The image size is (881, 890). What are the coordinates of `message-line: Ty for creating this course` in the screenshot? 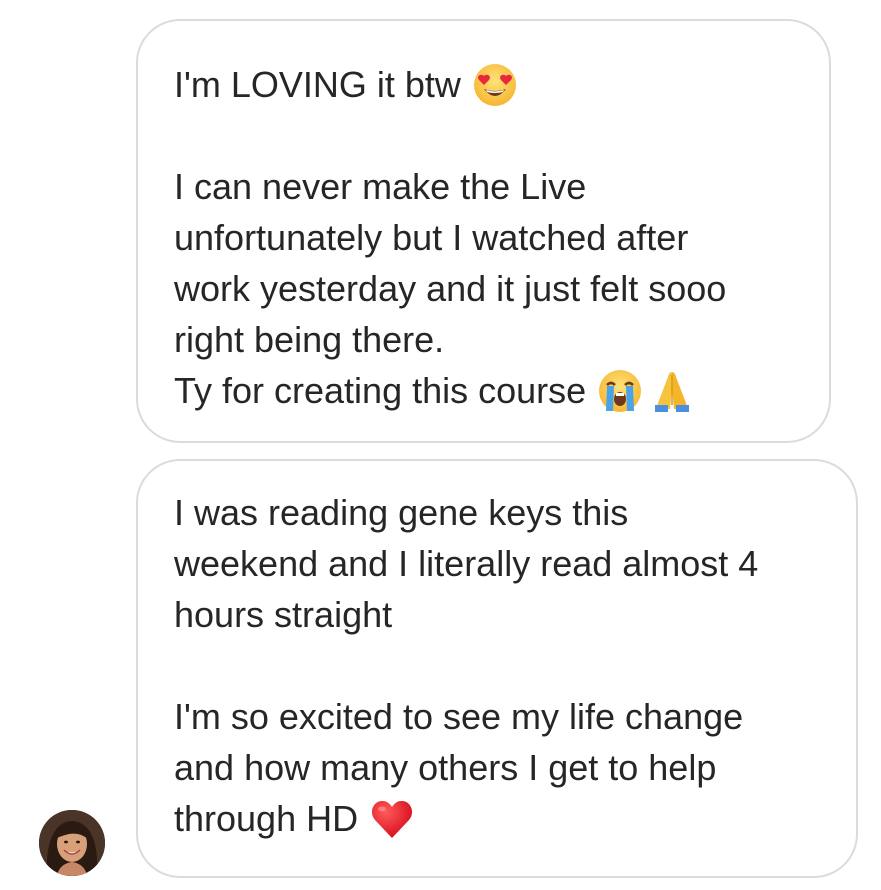 It's located at (483, 390).